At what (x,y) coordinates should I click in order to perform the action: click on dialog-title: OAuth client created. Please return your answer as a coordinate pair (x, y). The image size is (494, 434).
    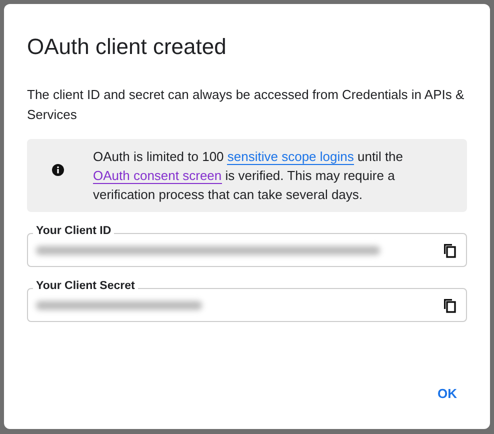
    Looking at the image, I should click on (127, 47).